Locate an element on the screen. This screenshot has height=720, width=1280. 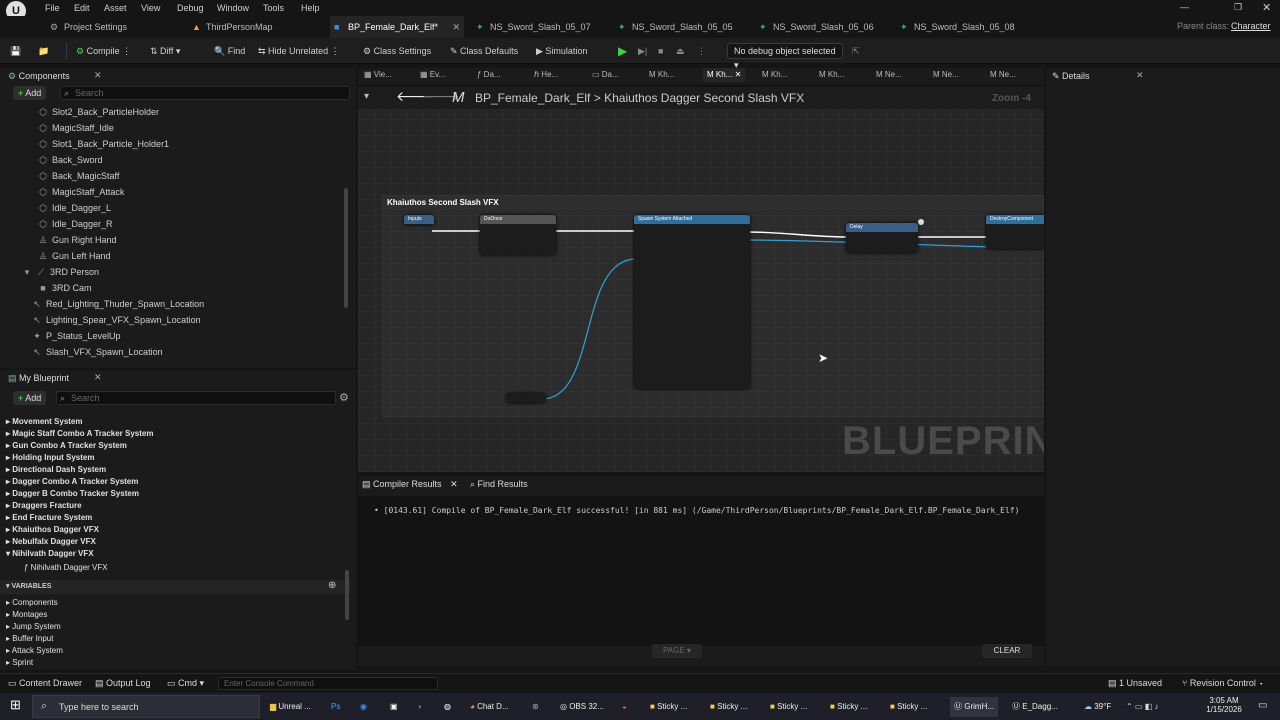
stop-icon: ■ is located at coordinates (660, 51).